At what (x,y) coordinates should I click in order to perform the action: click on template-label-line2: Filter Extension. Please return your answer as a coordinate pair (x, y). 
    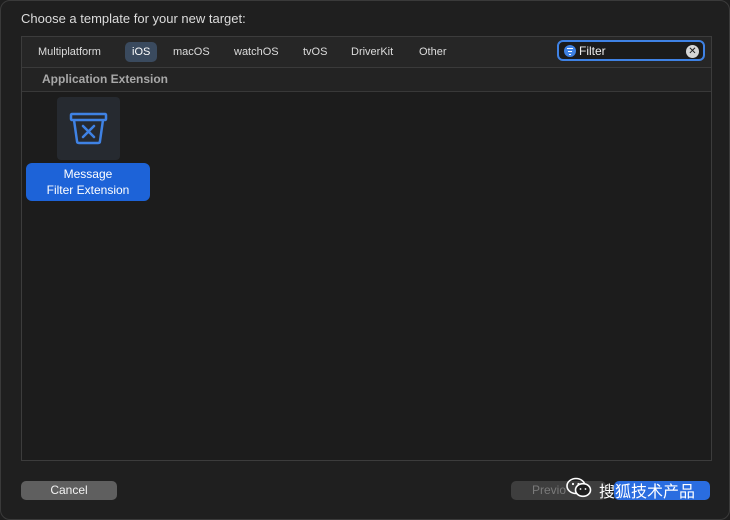
    Looking at the image, I should click on (88, 190).